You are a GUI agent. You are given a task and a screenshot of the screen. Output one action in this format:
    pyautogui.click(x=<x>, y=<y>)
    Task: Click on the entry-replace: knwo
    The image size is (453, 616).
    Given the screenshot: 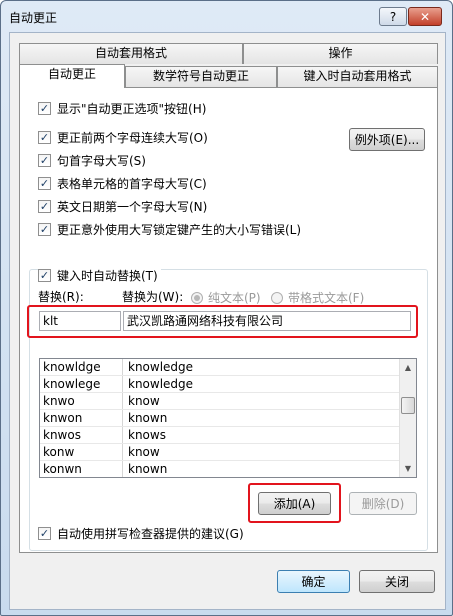 What is the action you would take?
    pyautogui.click(x=81, y=401)
    